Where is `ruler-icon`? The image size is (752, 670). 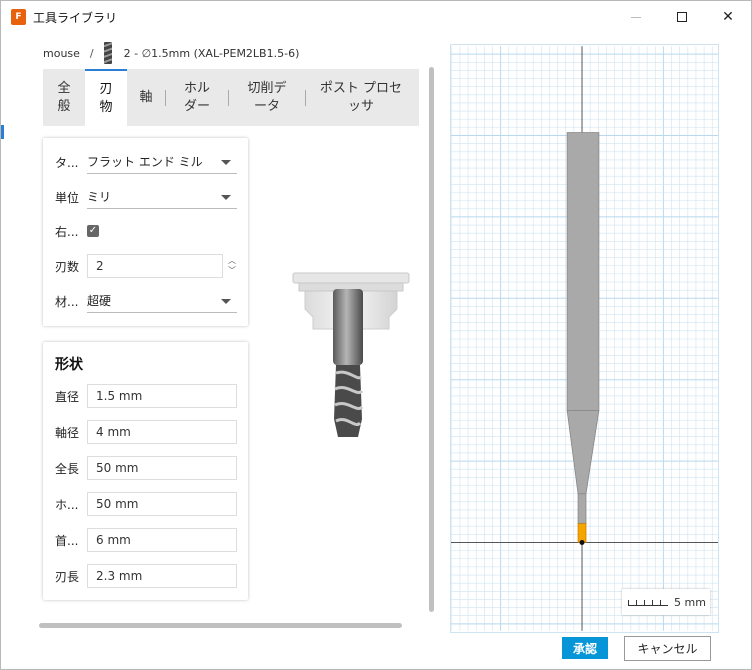
ruler-icon is located at coordinates (648, 602).